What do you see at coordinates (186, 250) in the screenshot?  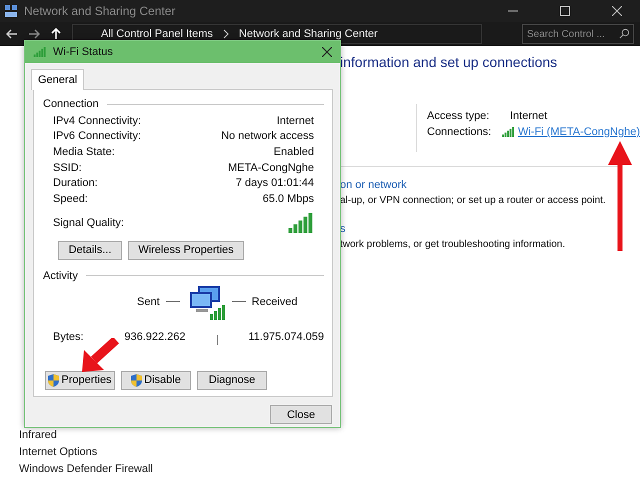 I see `dialog-button: Wireless Properties` at bounding box center [186, 250].